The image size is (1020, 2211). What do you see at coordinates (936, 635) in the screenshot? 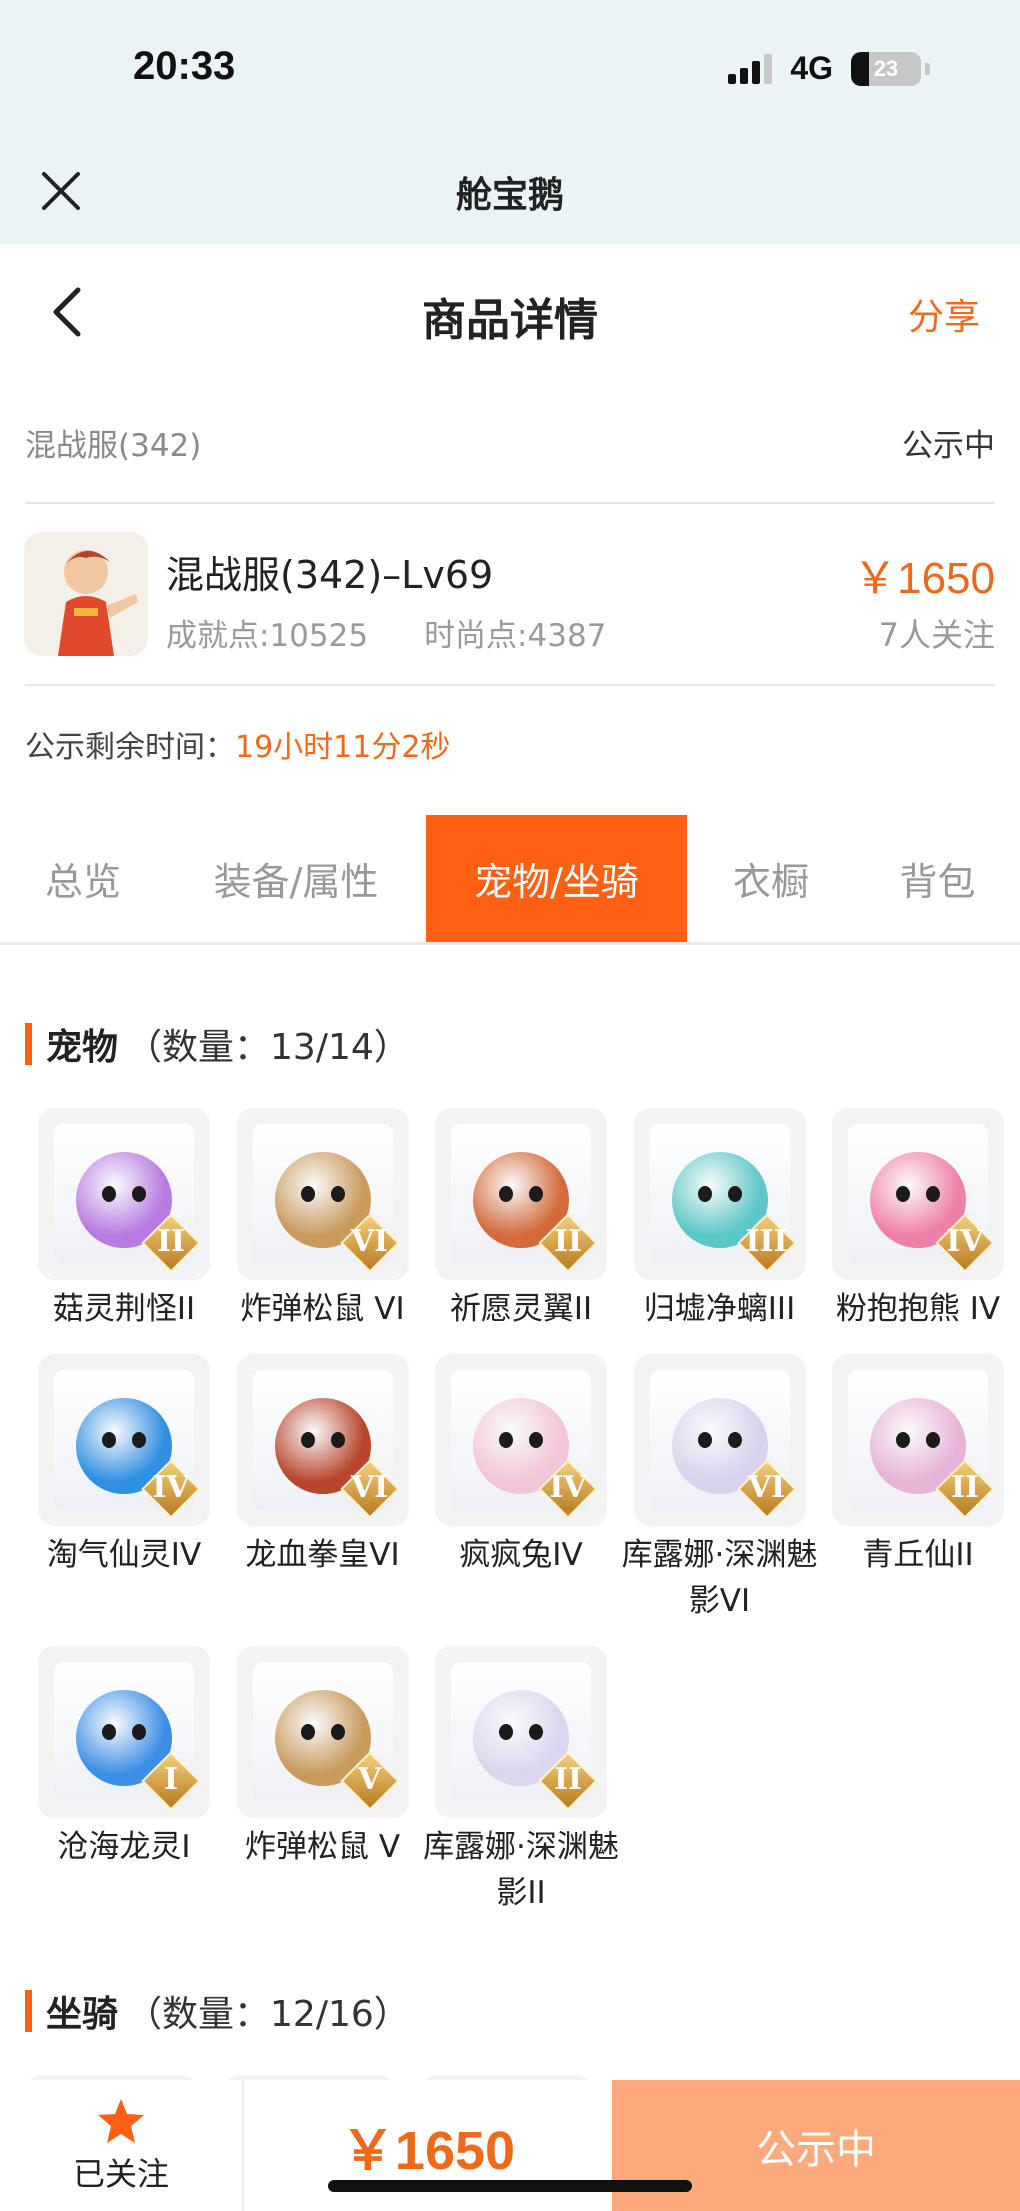
I see `follower-count: 7人关注` at bounding box center [936, 635].